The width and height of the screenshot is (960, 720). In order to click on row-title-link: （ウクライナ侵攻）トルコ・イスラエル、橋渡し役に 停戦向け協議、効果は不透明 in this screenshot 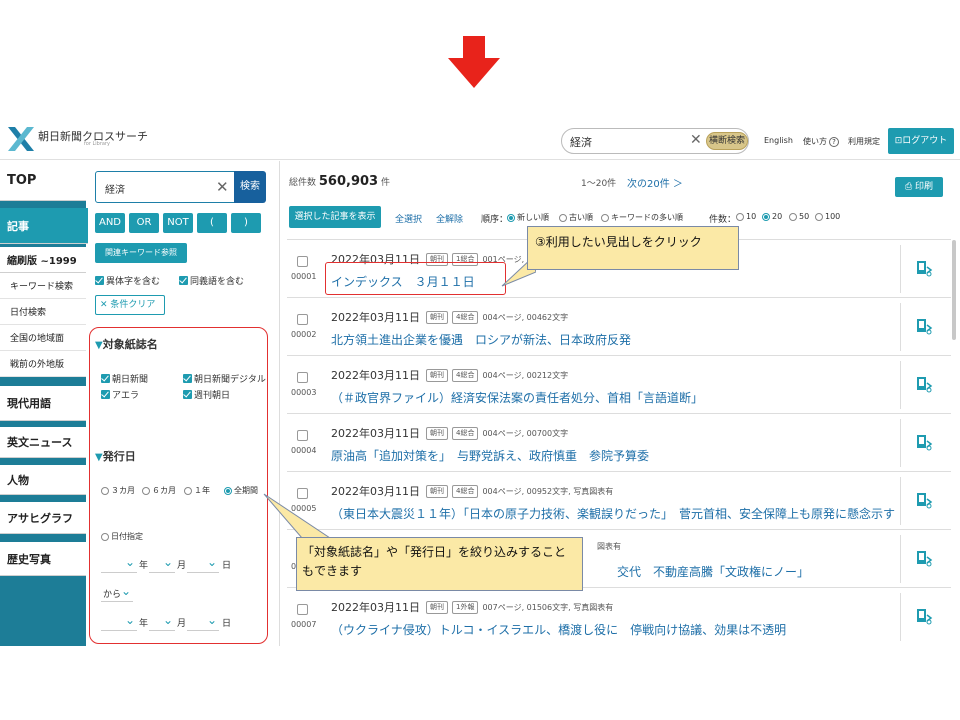, I will do `click(558, 629)`.